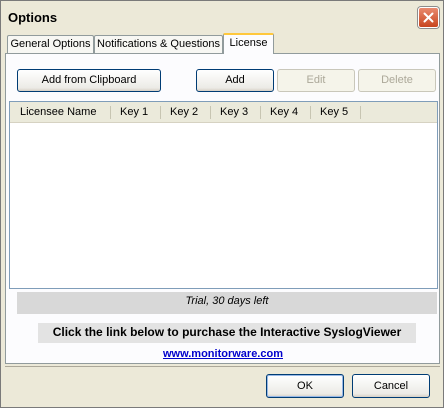  Describe the element at coordinates (187, 112) in the screenshot. I see `column-header-key-2: Key 2` at that location.